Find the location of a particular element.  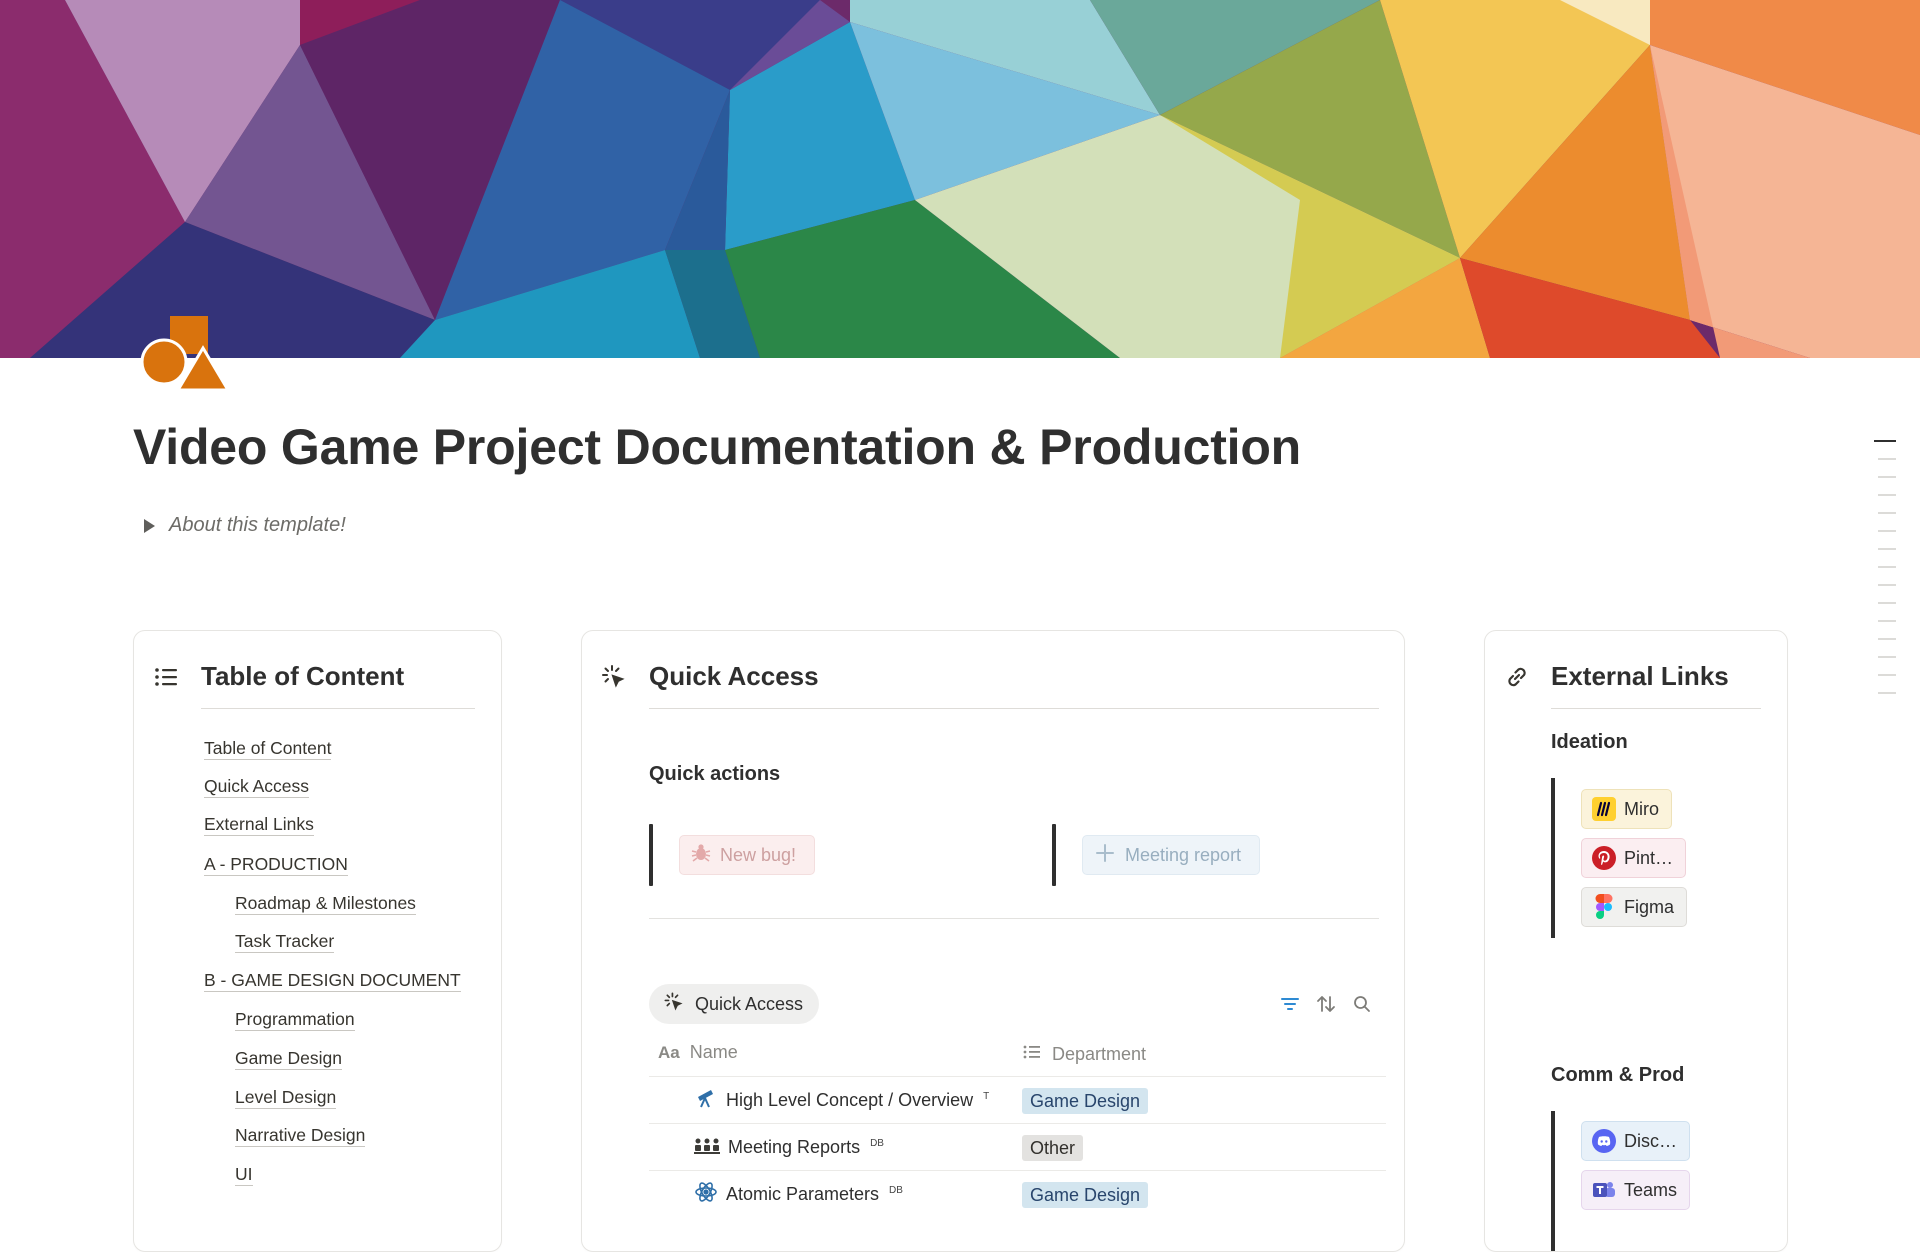

link-teams: Teams is located at coordinates (1636, 1190).